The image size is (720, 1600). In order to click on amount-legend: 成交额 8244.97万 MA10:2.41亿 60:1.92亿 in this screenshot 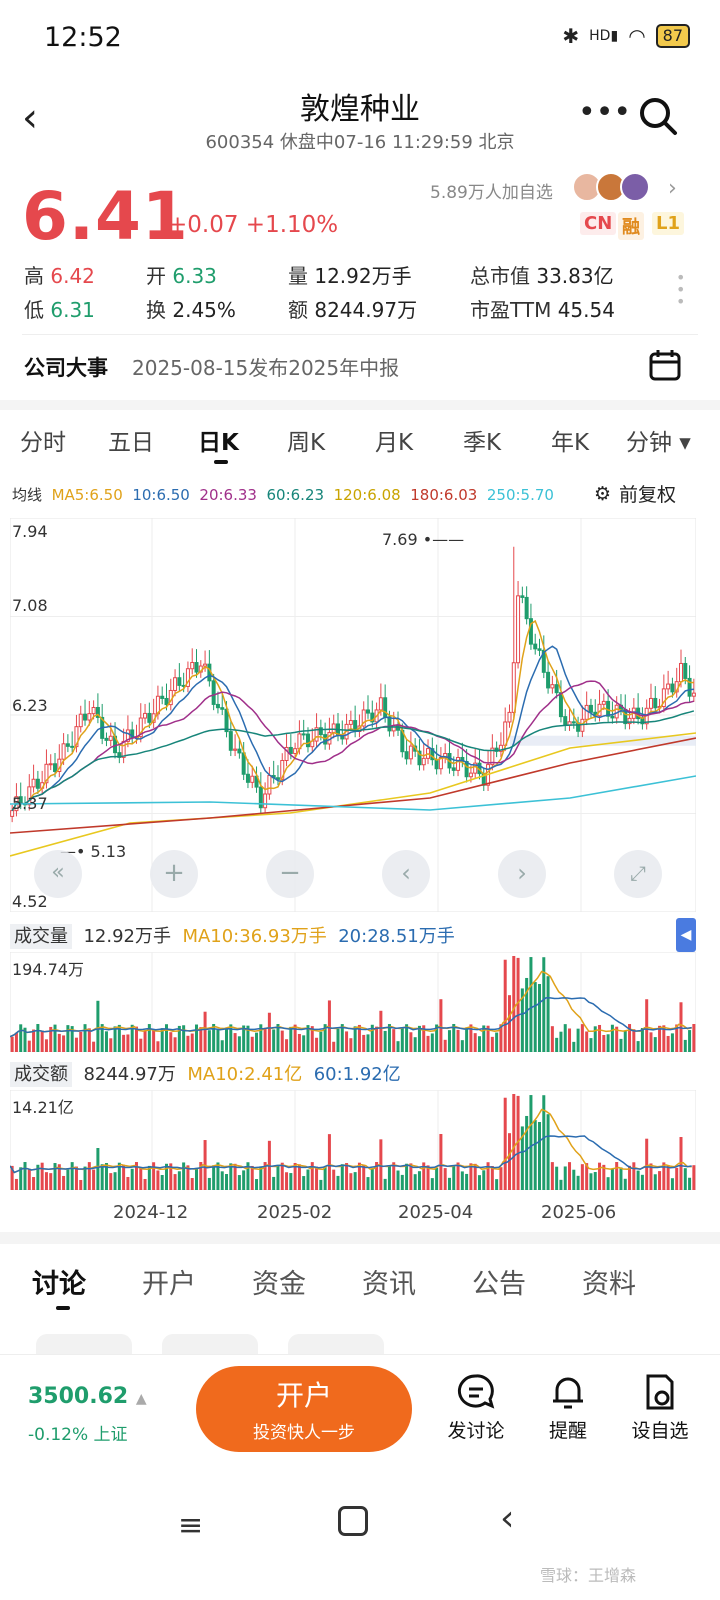, I will do `click(205, 1073)`.